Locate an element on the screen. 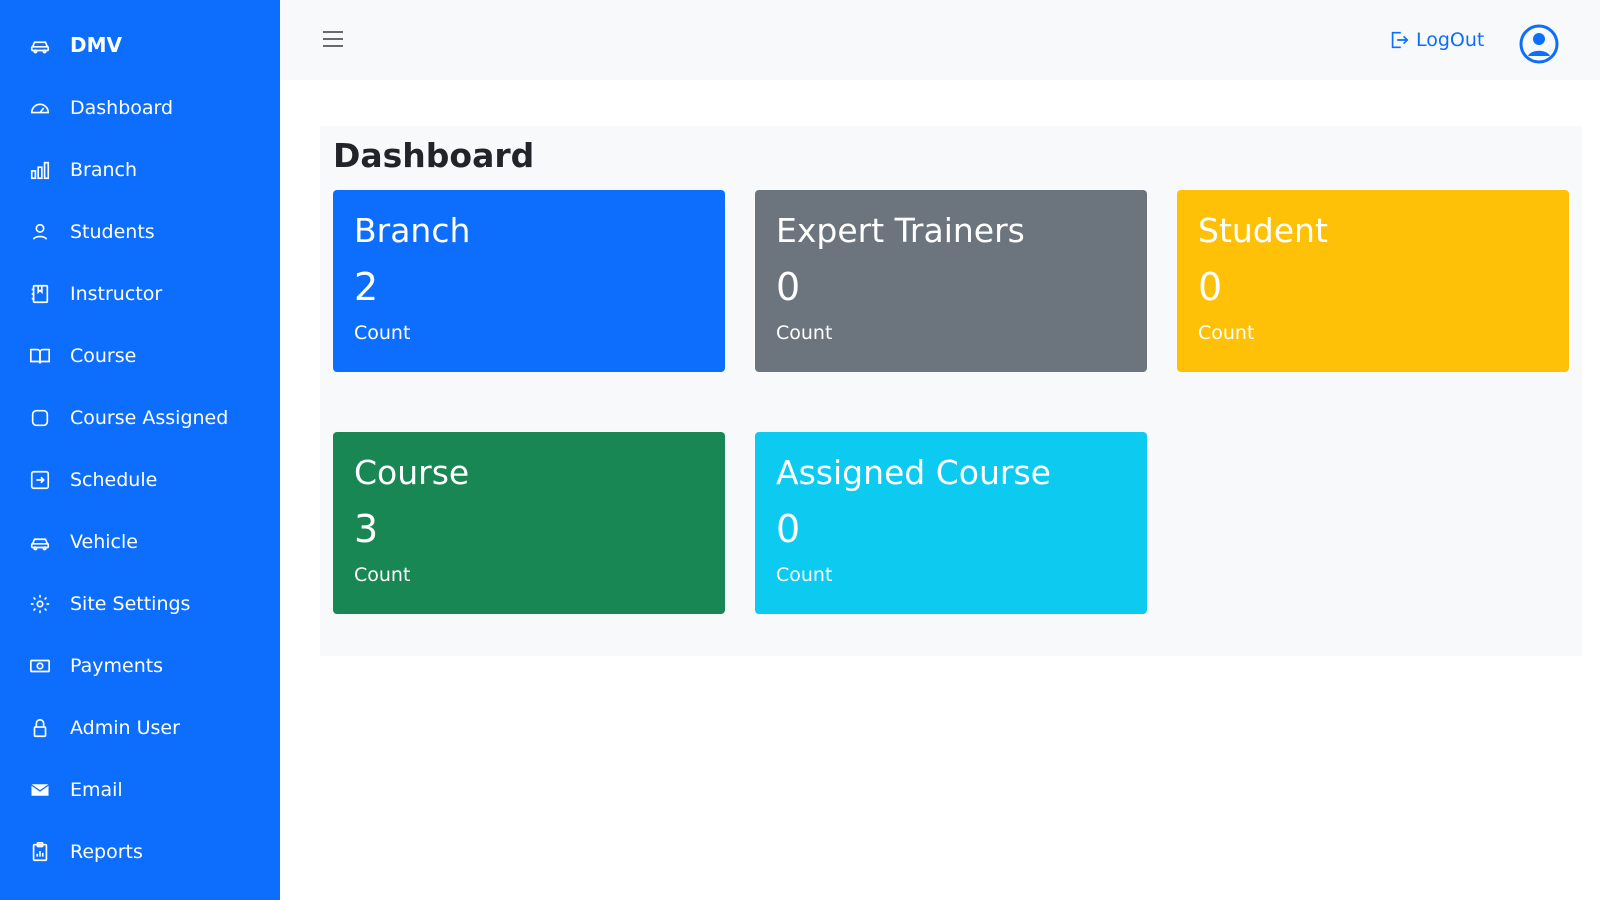 The image size is (1600, 900). card-title: Branch is located at coordinates (412, 230).